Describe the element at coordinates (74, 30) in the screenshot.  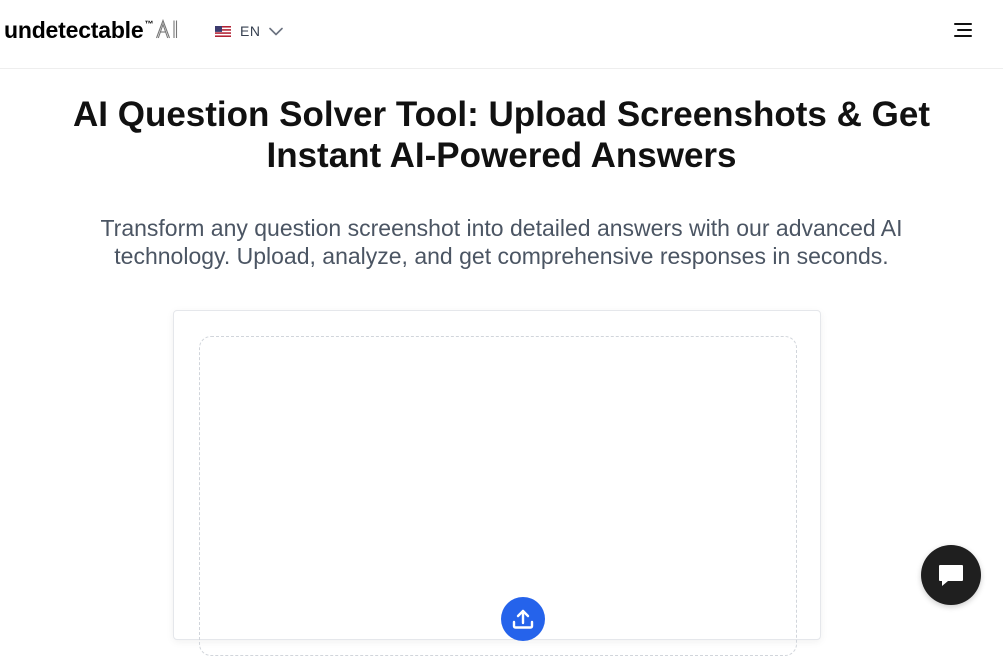
I see `logo-text: undetectable` at that location.